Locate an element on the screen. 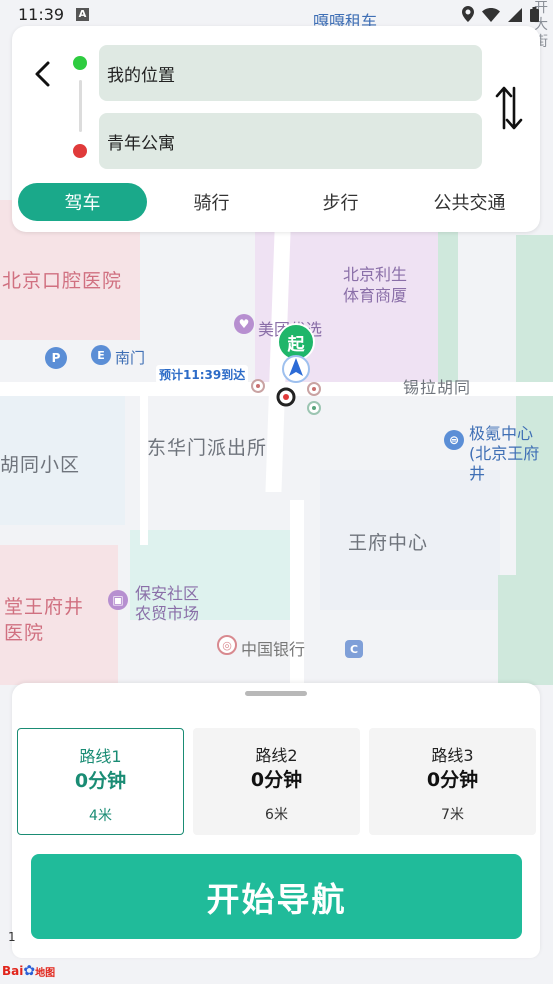  route-option-1: 路线1 0分钟 4米 is located at coordinates (100, 781).